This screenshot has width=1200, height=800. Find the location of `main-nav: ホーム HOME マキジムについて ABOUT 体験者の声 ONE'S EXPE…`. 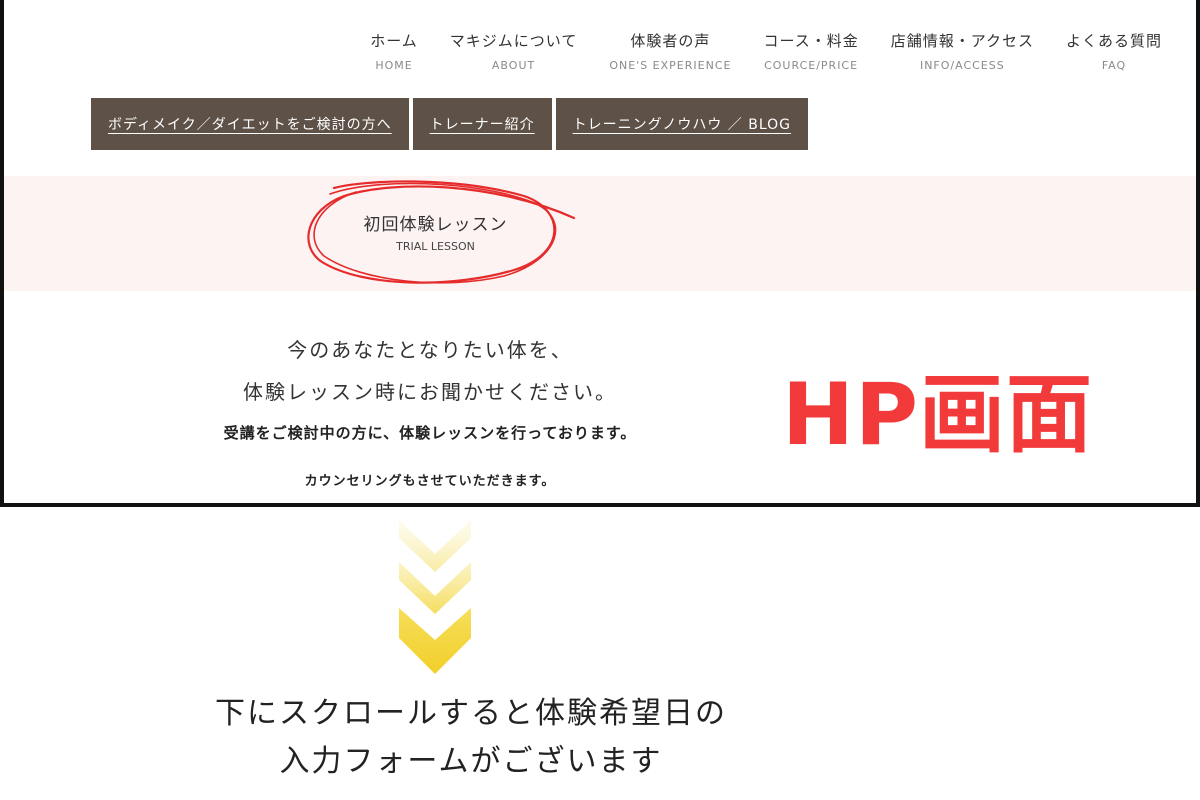

main-nav: ホーム HOME マキジムについて ABOUT 体験者の声 ONE'S EXPE… is located at coordinates (766, 51).